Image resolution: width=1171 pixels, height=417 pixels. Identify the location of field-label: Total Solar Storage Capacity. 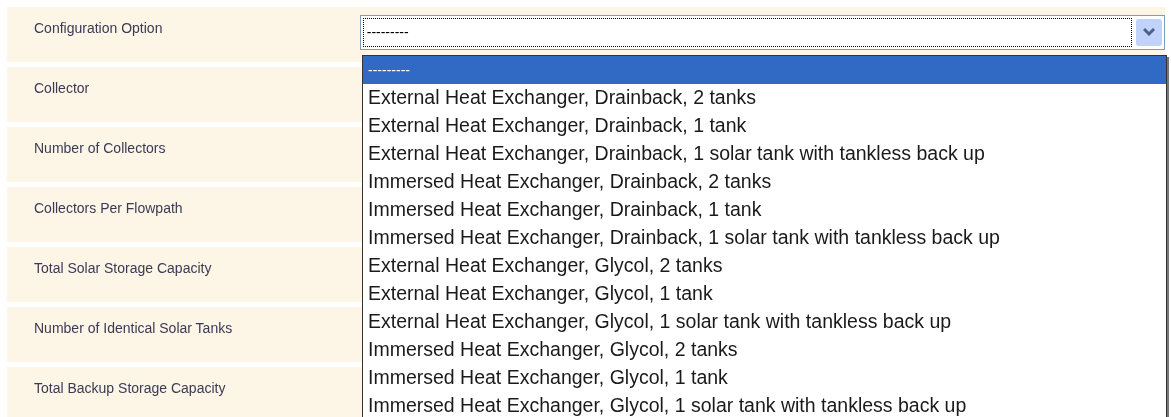
(123, 268).